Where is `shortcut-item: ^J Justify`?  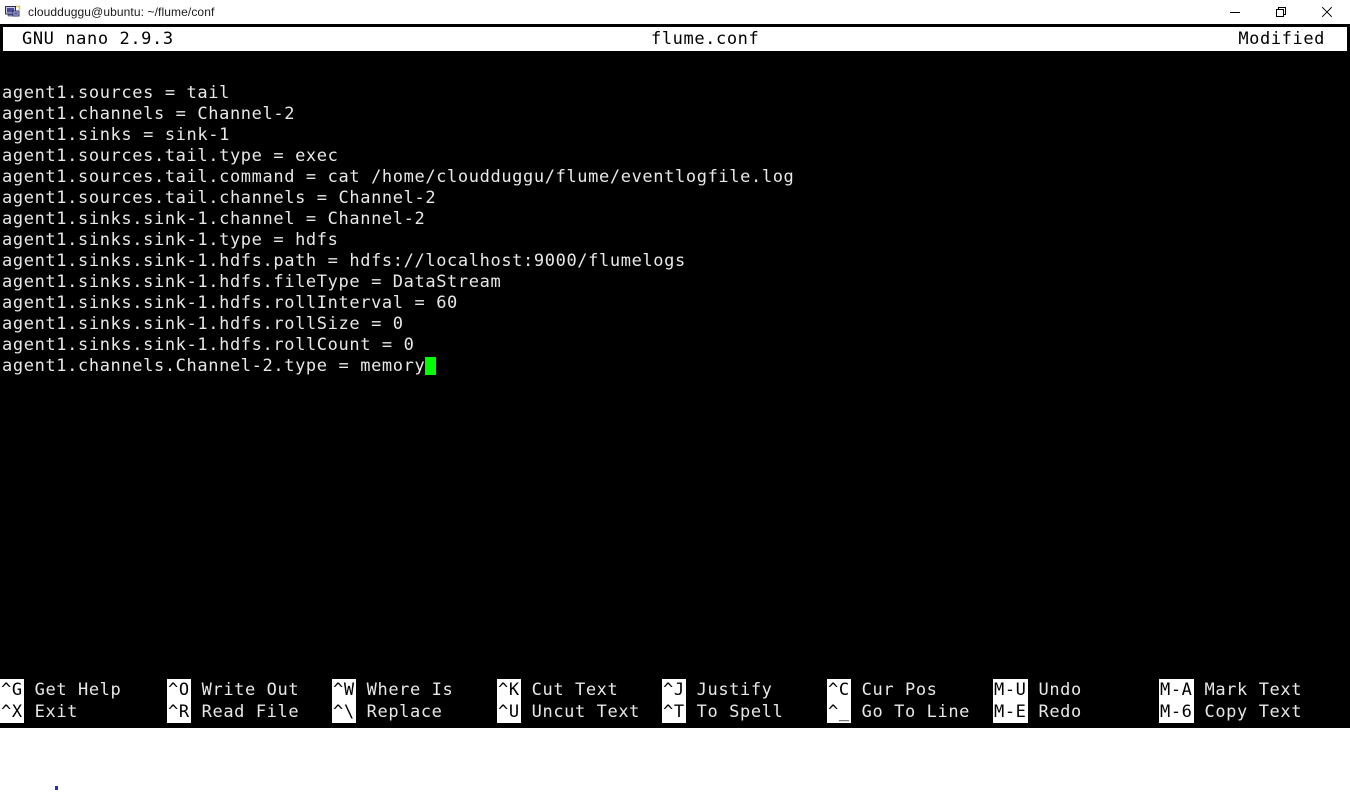 shortcut-item: ^J Justify is located at coordinates (722, 690).